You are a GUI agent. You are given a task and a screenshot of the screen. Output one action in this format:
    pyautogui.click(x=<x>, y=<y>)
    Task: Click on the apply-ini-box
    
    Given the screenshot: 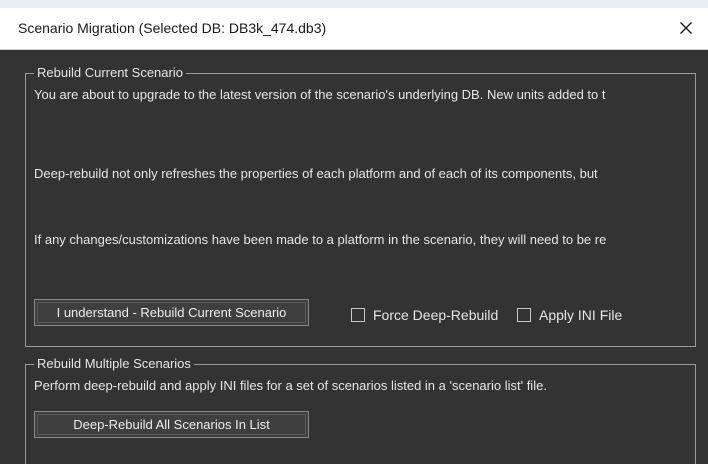 What is the action you would take?
    pyautogui.click(x=524, y=315)
    